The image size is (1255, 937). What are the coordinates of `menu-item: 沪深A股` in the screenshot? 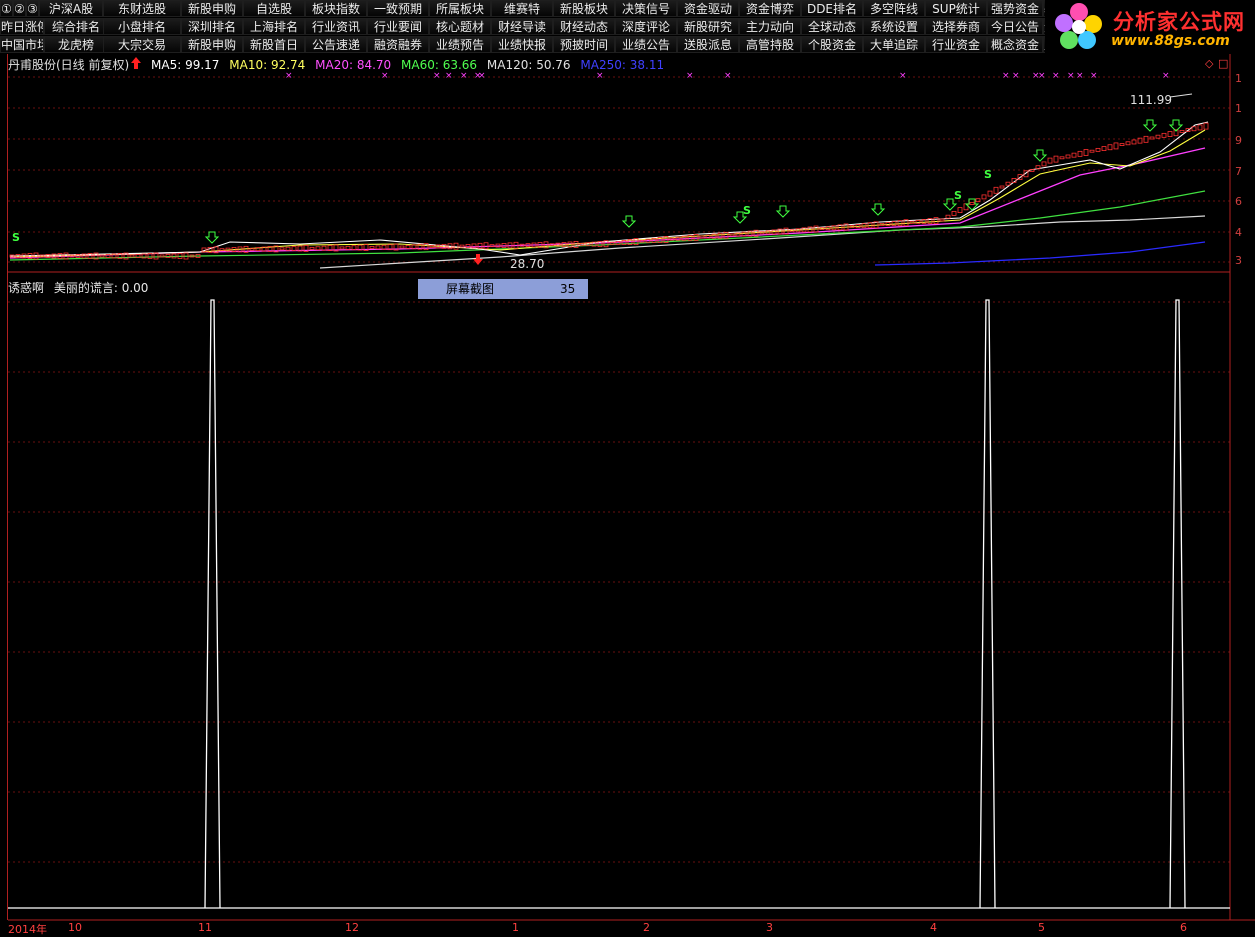 It's located at (71, 8).